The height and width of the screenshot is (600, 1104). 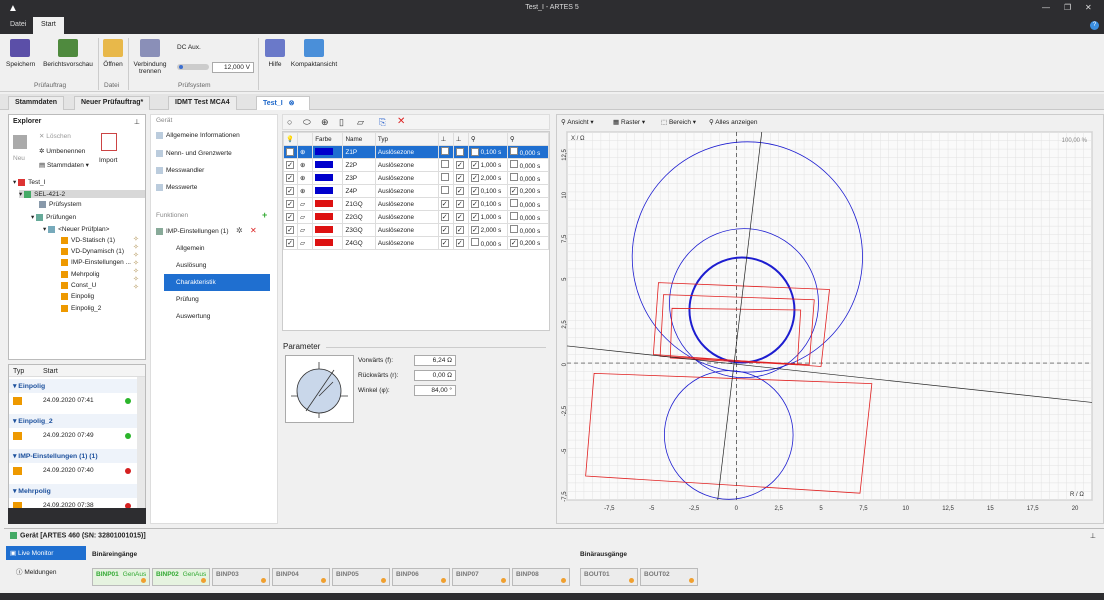 What do you see at coordinates (73, 471) in the screenshot?
I see `history-row: 24.09.2020 07:40` at bounding box center [73, 471].